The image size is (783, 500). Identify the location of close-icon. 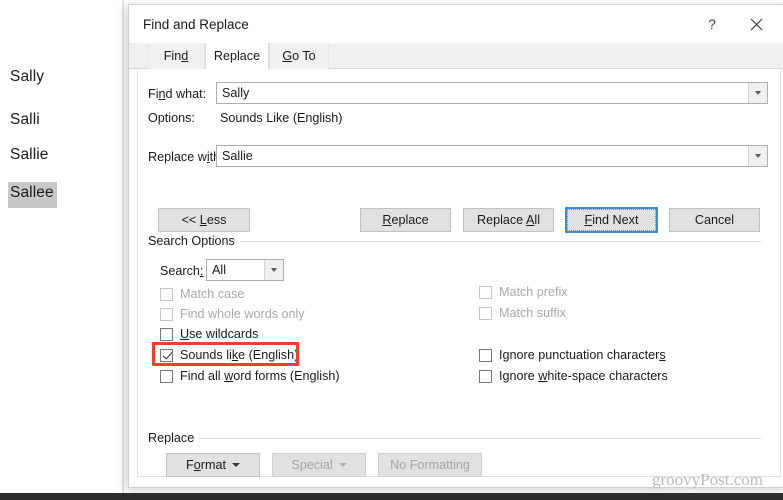
(756, 24).